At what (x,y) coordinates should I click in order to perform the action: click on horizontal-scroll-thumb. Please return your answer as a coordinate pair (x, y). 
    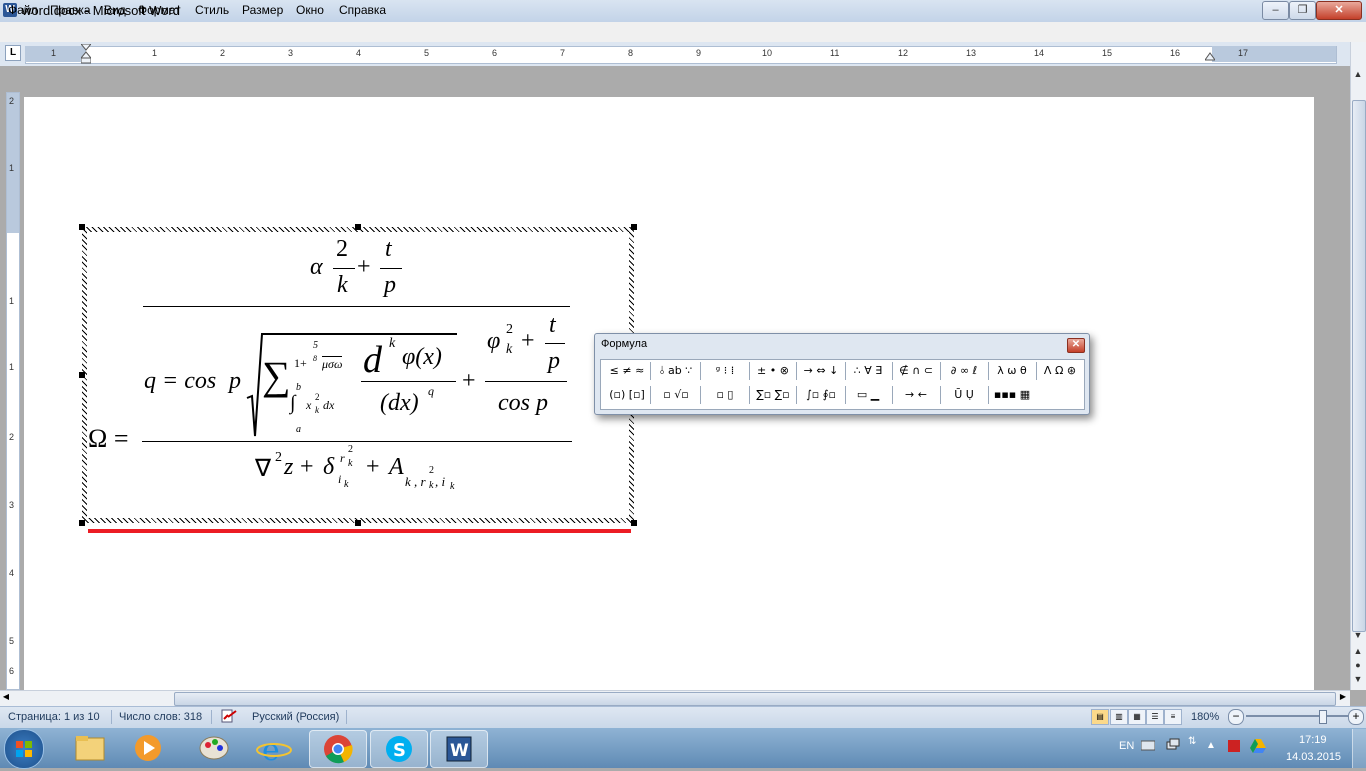
    Looking at the image, I should click on (755, 699).